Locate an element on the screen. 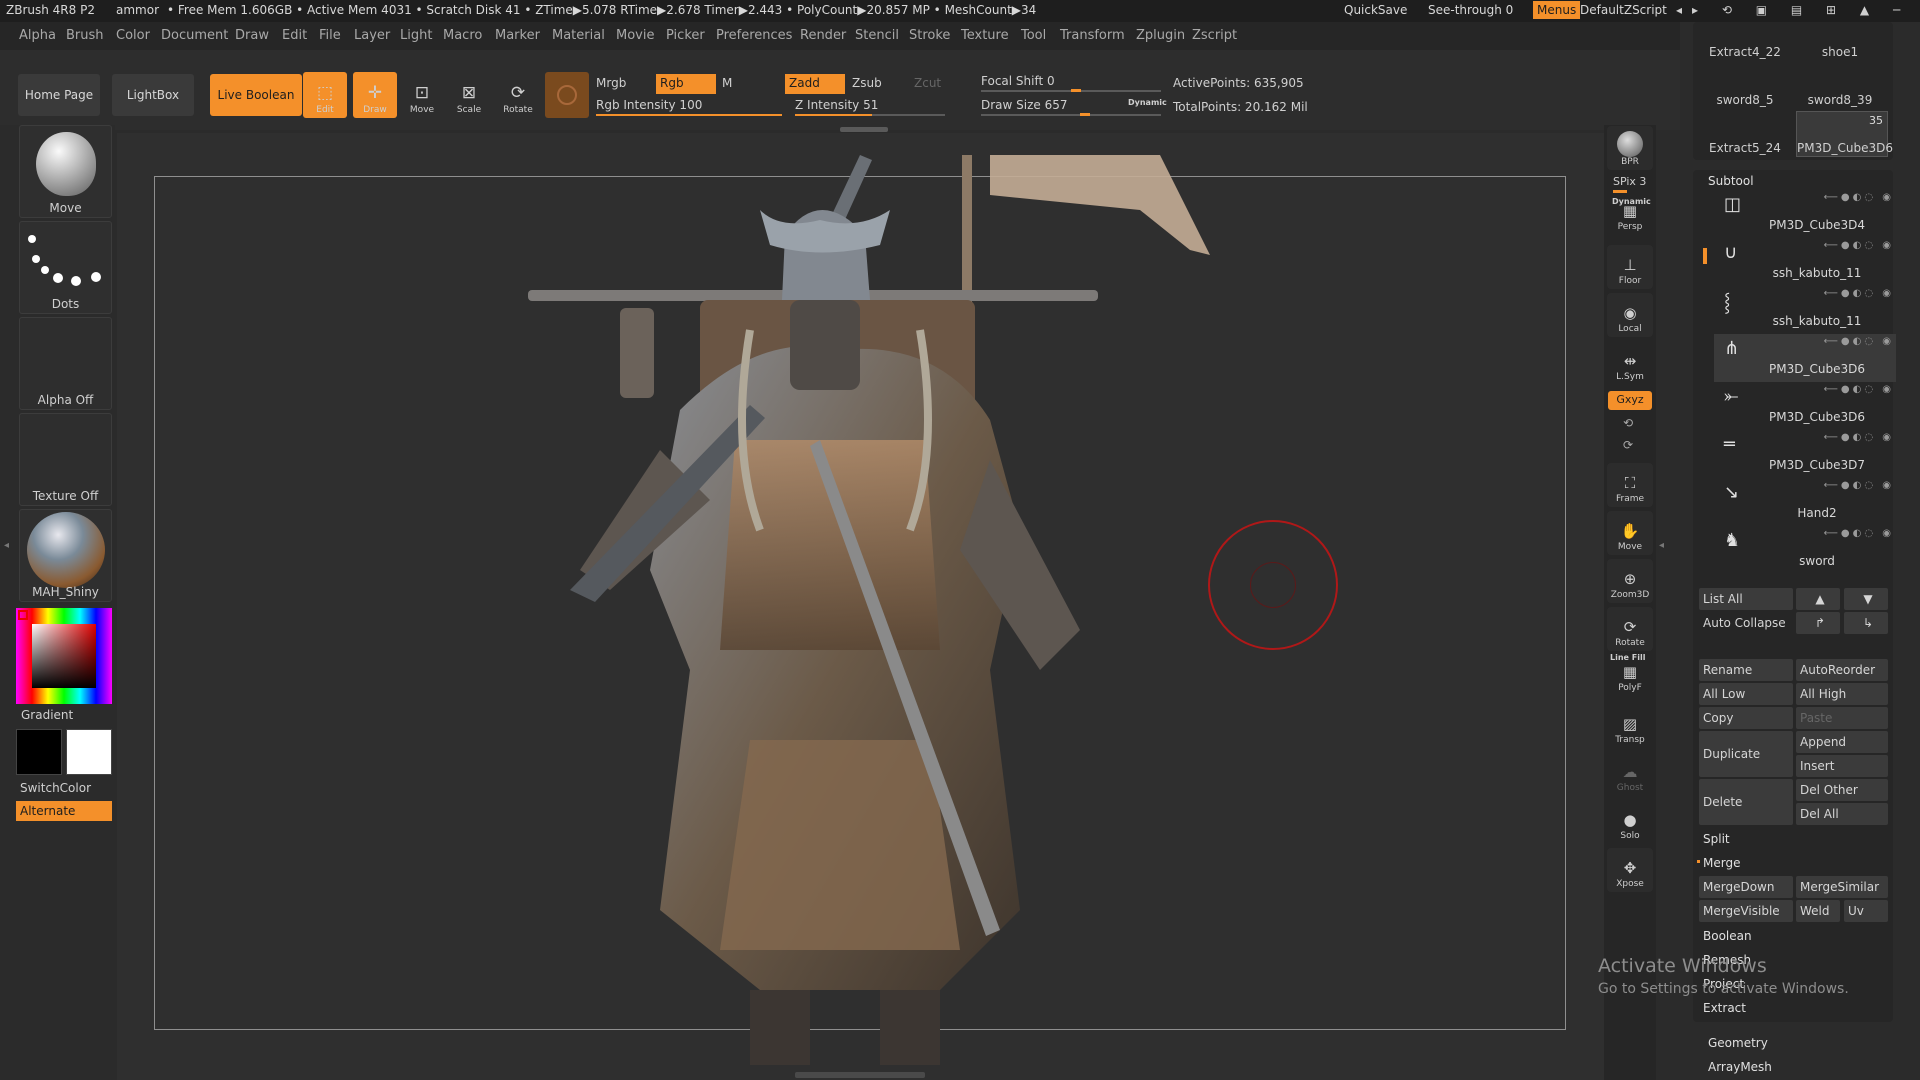 This screenshot has width=1920, height=1080. mergesimilar-button: MergeSimilar is located at coordinates (1842, 887).